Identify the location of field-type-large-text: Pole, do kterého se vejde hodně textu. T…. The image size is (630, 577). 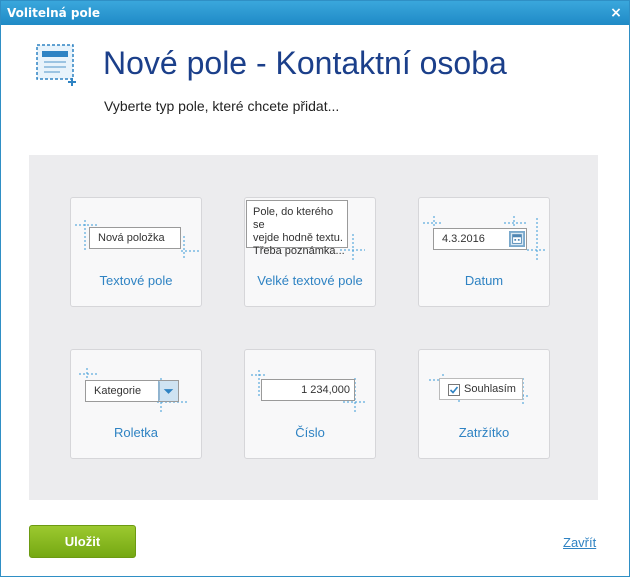
(310, 252).